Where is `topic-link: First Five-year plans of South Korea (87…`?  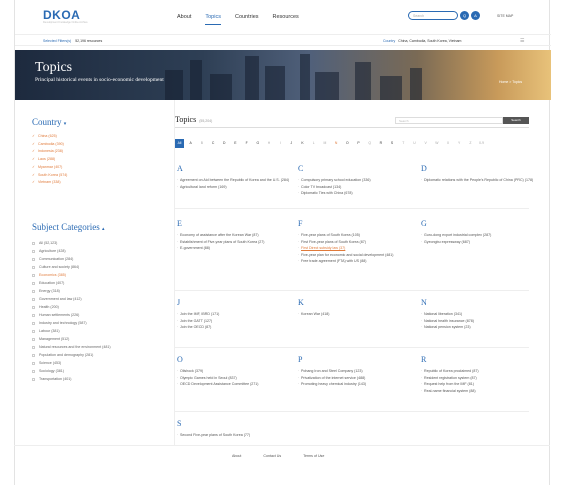 topic-link: First Five-year plans of South Korea (87… is located at coordinates (355, 242).